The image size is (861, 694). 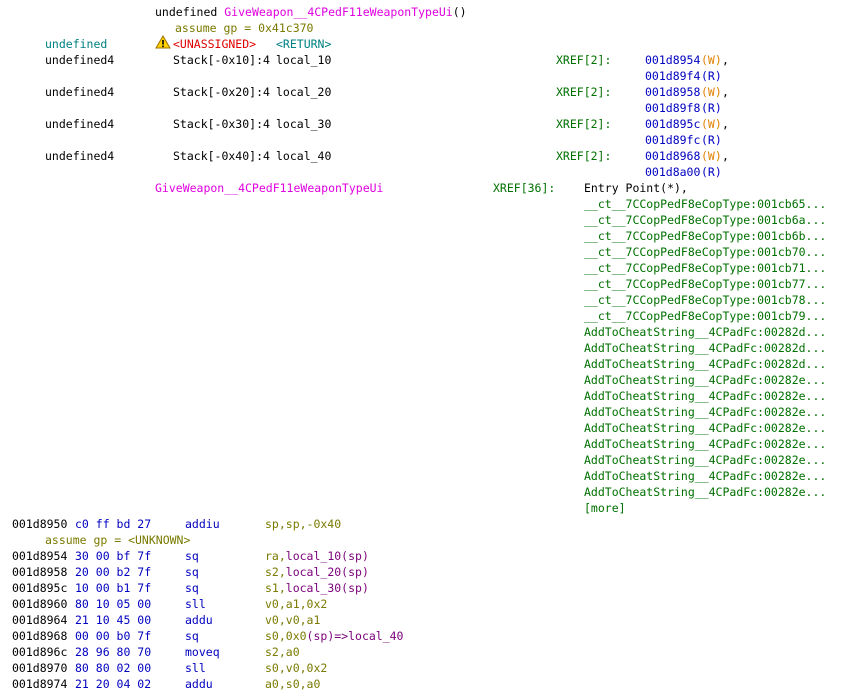 I want to click on instruction-address: 001d895c, so click(x=39, y=588).